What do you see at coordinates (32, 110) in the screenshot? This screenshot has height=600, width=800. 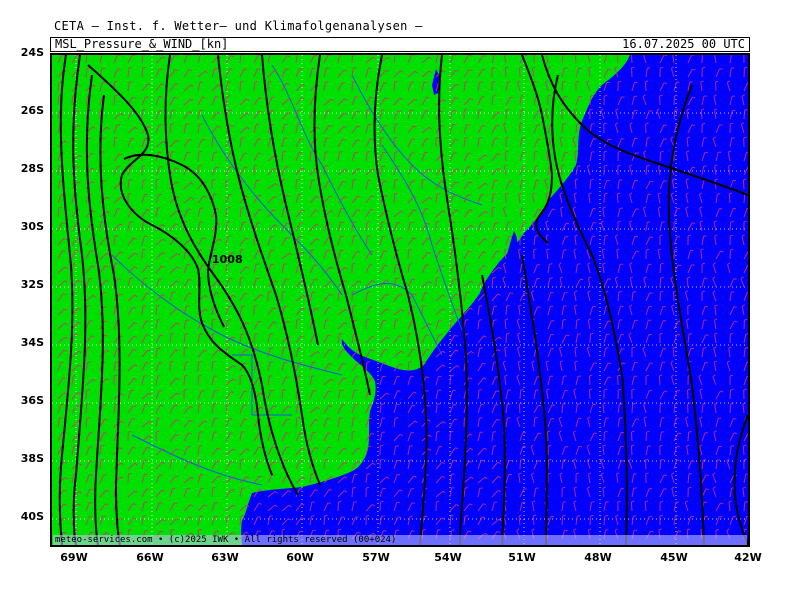 I see `lat-label-26s: 26S` at bounding box center [32, 110].